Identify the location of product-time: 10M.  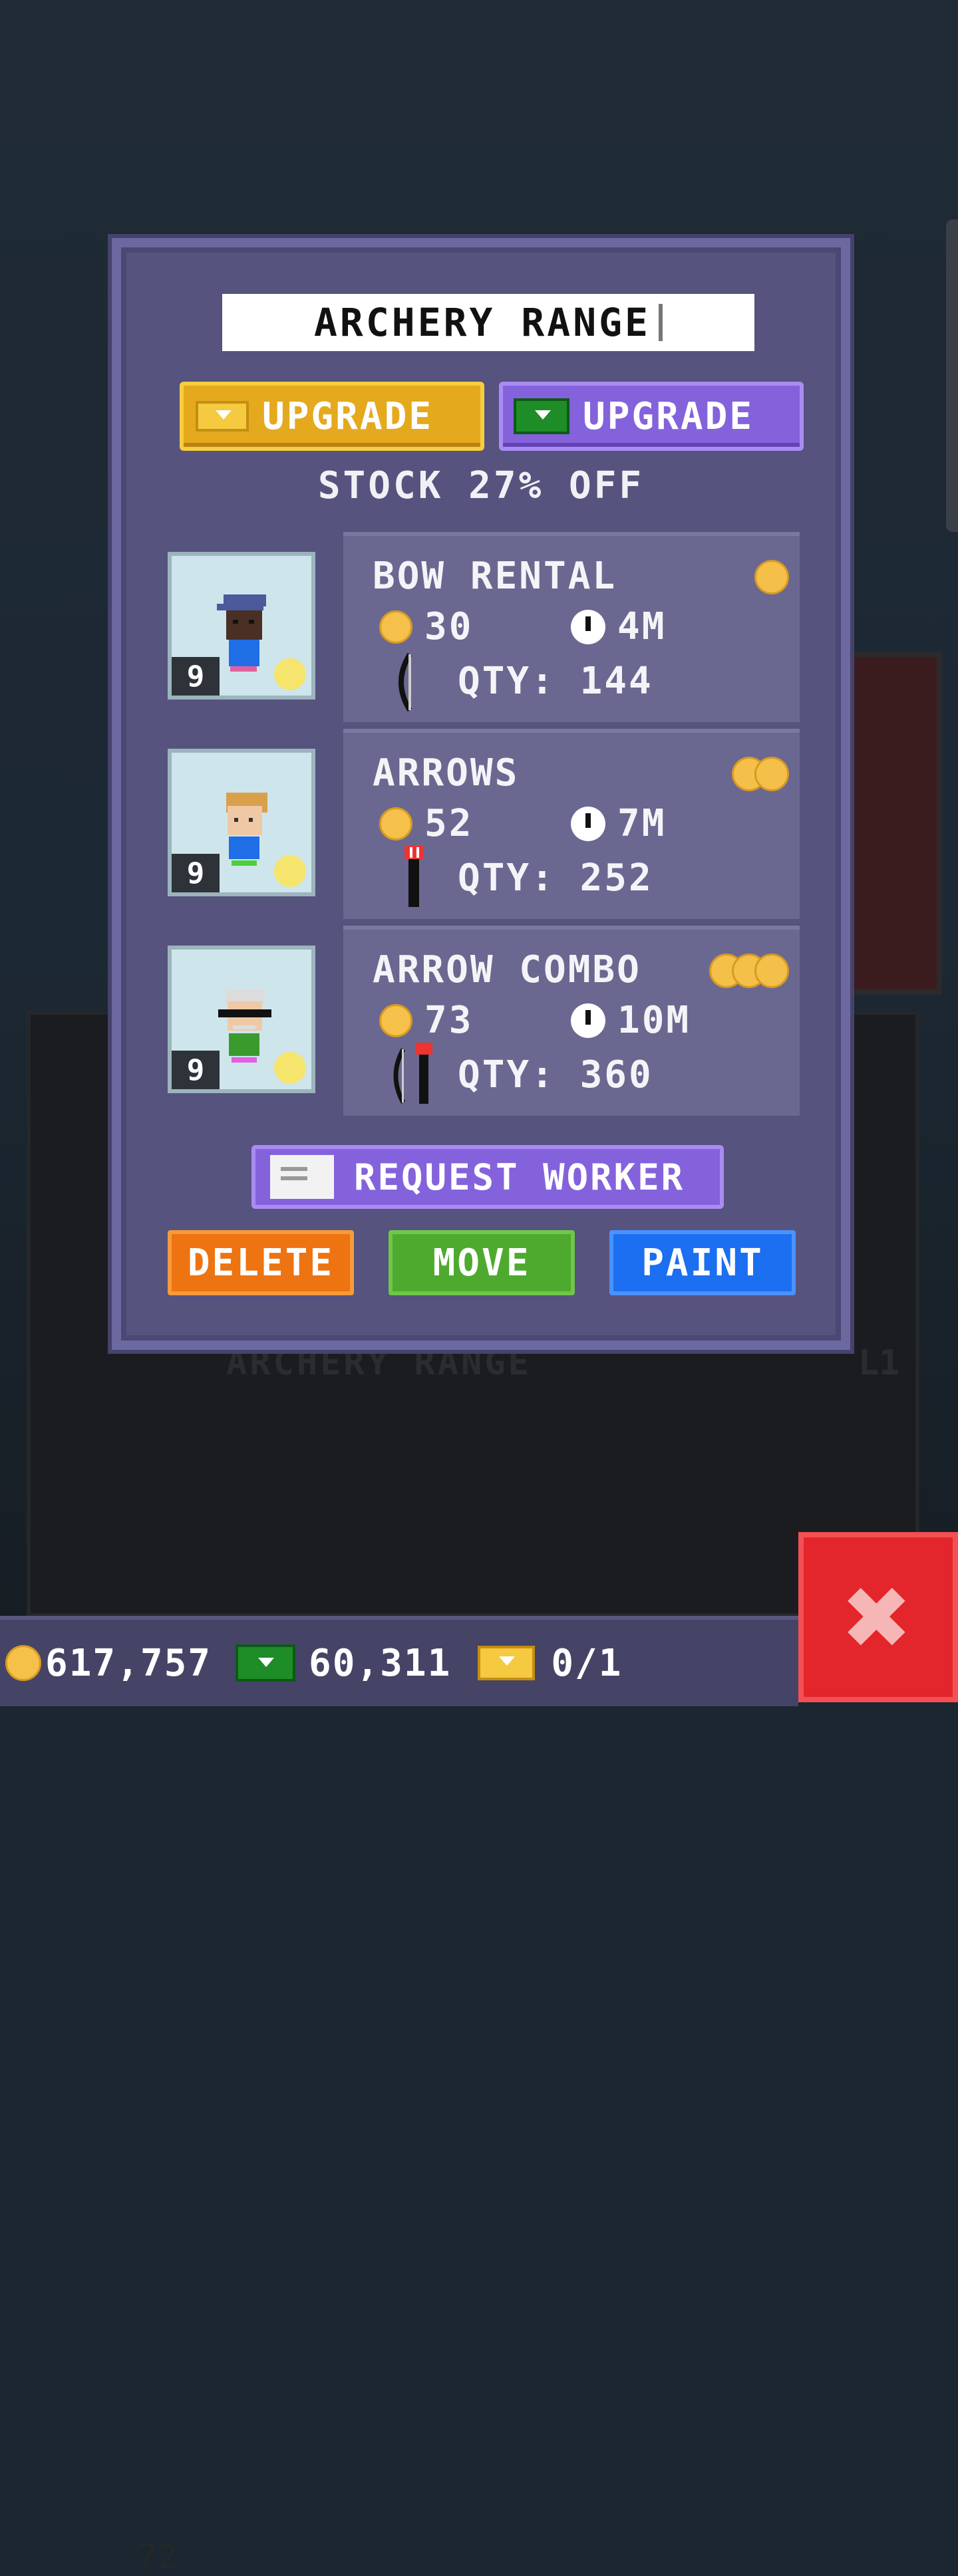
(631, 1020).